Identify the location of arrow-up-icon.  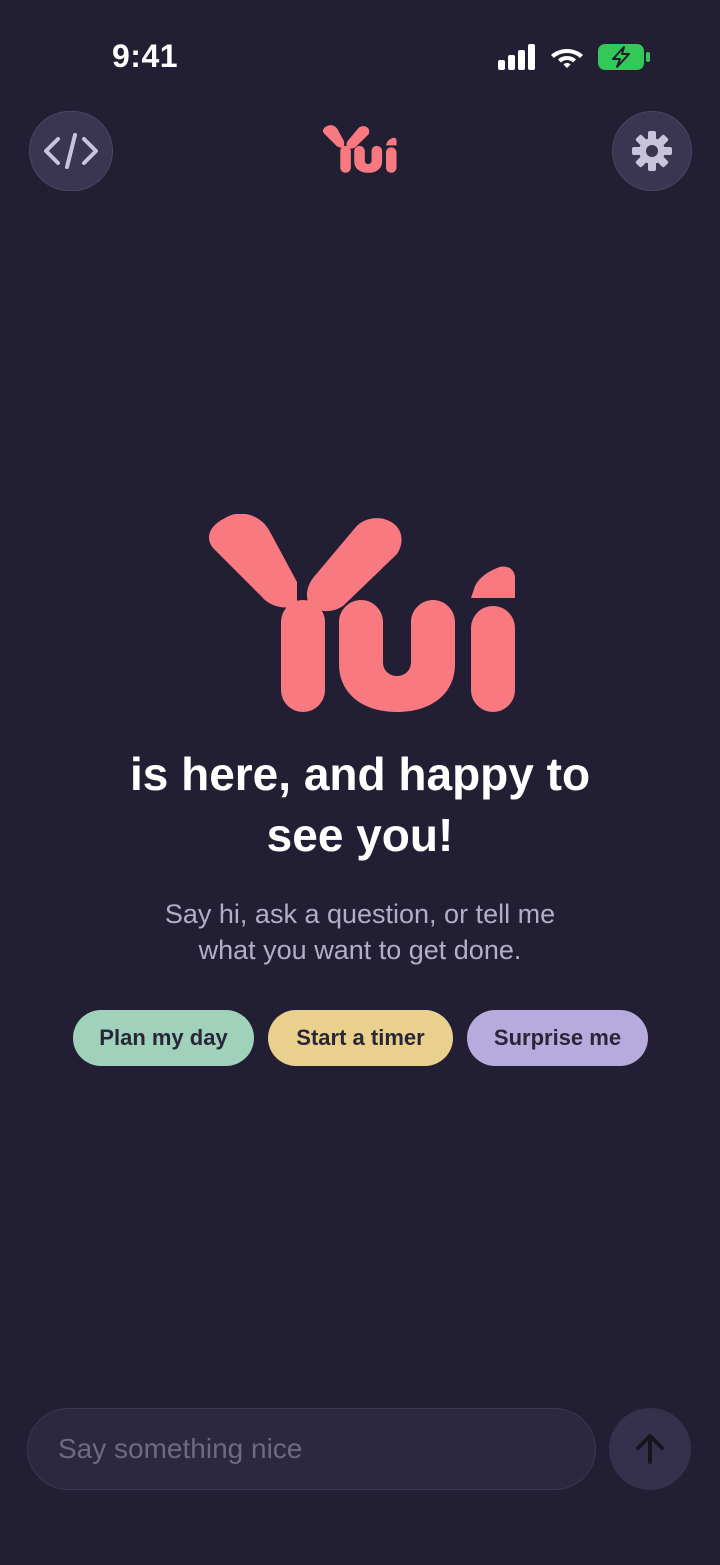
(650, 1449).